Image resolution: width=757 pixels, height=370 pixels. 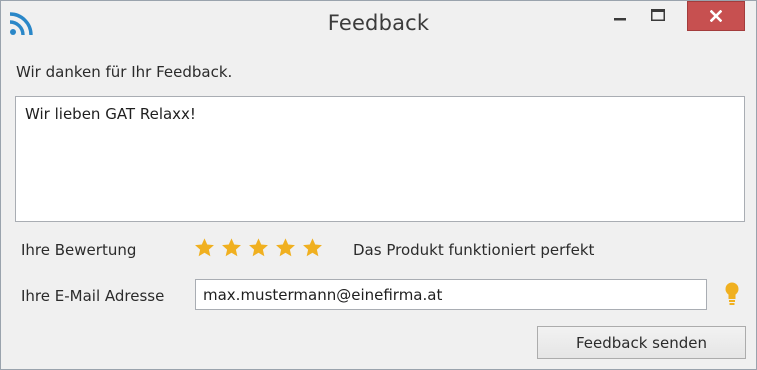 I want to click on title-bar: Feedback, so click(x=378, y=24).